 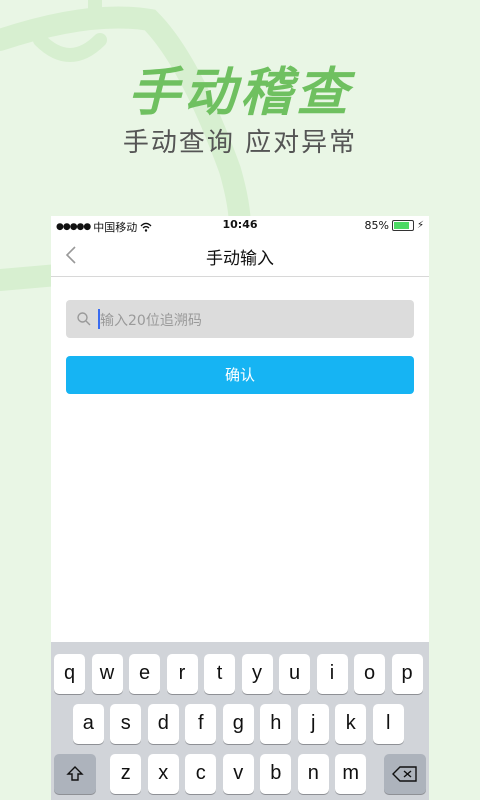 I want to click on key-c: c, so click(x=201, y=774).